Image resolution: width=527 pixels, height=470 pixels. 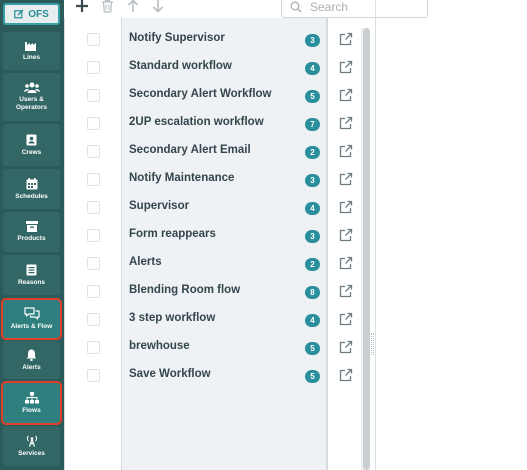 What do you see at coordinates (31, 397) in the screenshot?
I see `org-chart-icon` at bounding box center [31, 397].